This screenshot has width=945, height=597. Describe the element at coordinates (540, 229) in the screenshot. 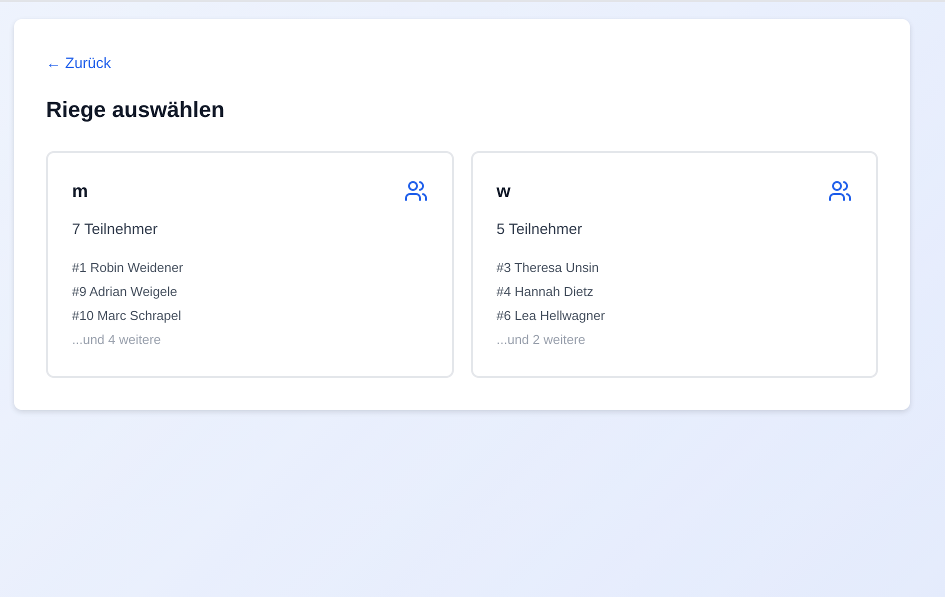

I see `participant-count: 5 Teilnehmer` at that location.